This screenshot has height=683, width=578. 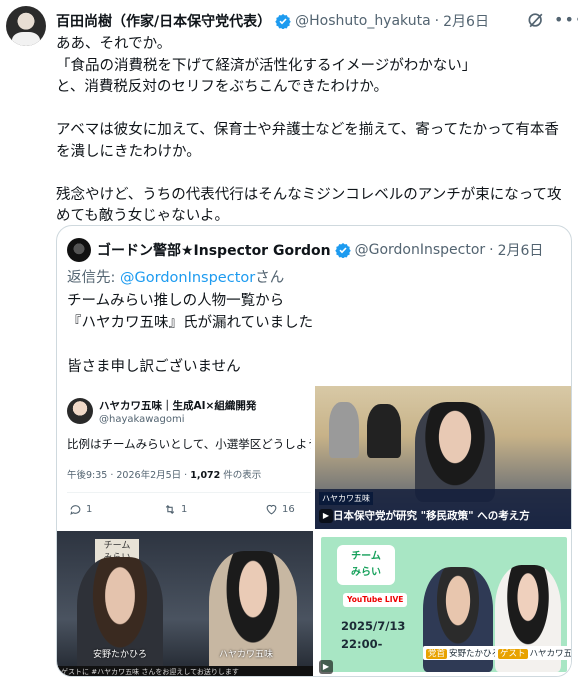 What do you see at coordinates (205, 475) in the screenshot?
I see `embedded-views: 1,072` at bounding box center [205, 475].